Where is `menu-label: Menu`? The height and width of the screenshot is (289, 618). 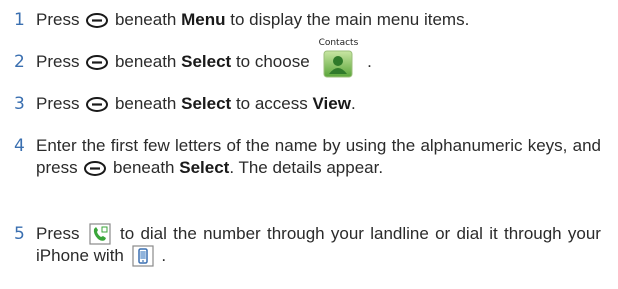
menu-label: Menu is located at coordinates (203, 19).